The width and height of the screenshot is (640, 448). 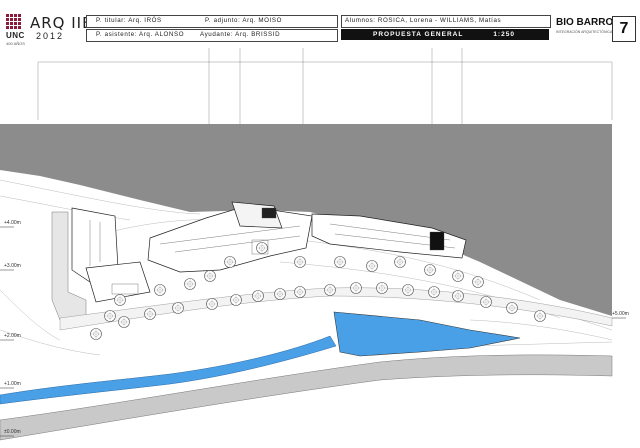 I want to click on level-label-3: +3.00m, so click(x=12, y=266).